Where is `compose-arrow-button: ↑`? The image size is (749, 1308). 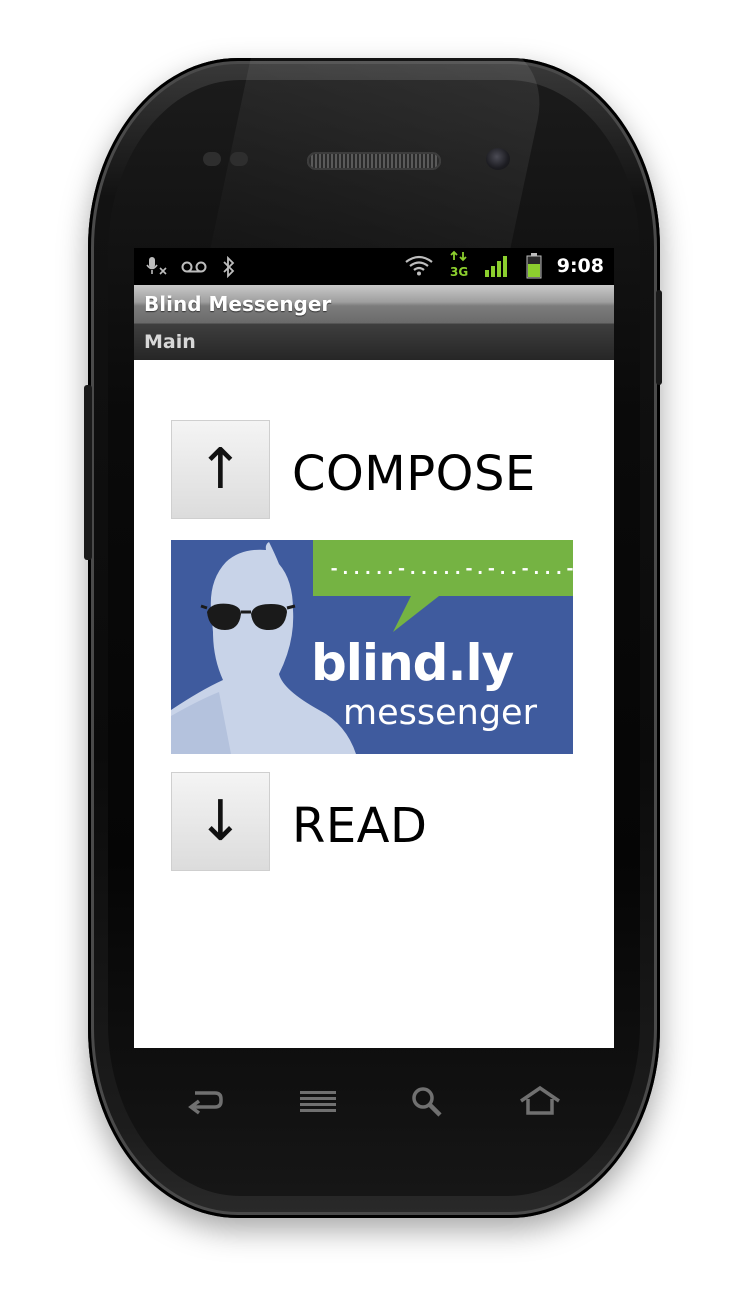
compose-arrow-button: ↑ is located at coordinates (220, 469).